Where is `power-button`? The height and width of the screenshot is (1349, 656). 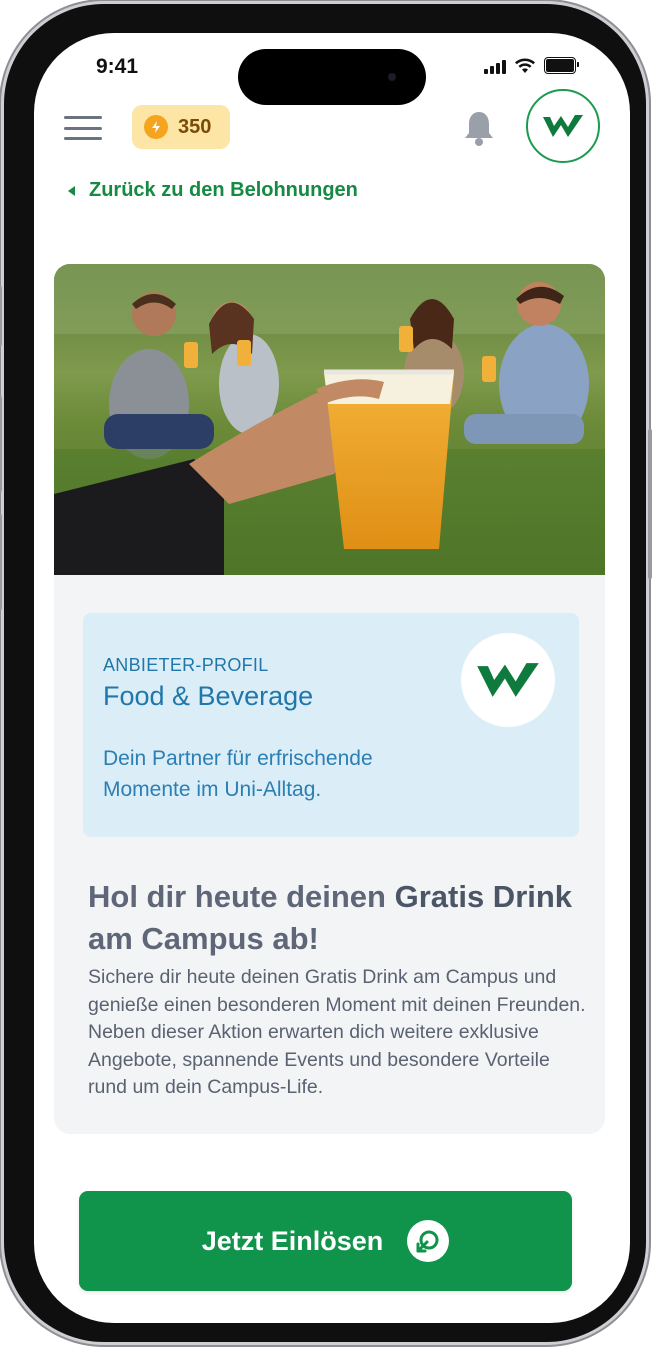
power-button is located at coordinates (650, 504).